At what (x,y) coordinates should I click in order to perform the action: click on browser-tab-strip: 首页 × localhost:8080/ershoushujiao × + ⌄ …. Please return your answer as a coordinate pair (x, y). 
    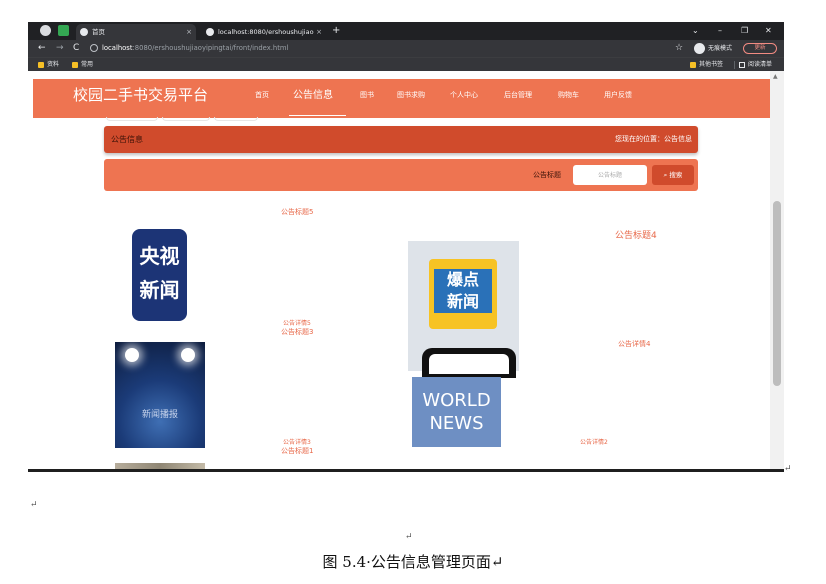
    Looking at the image, I should click on (406, 31).